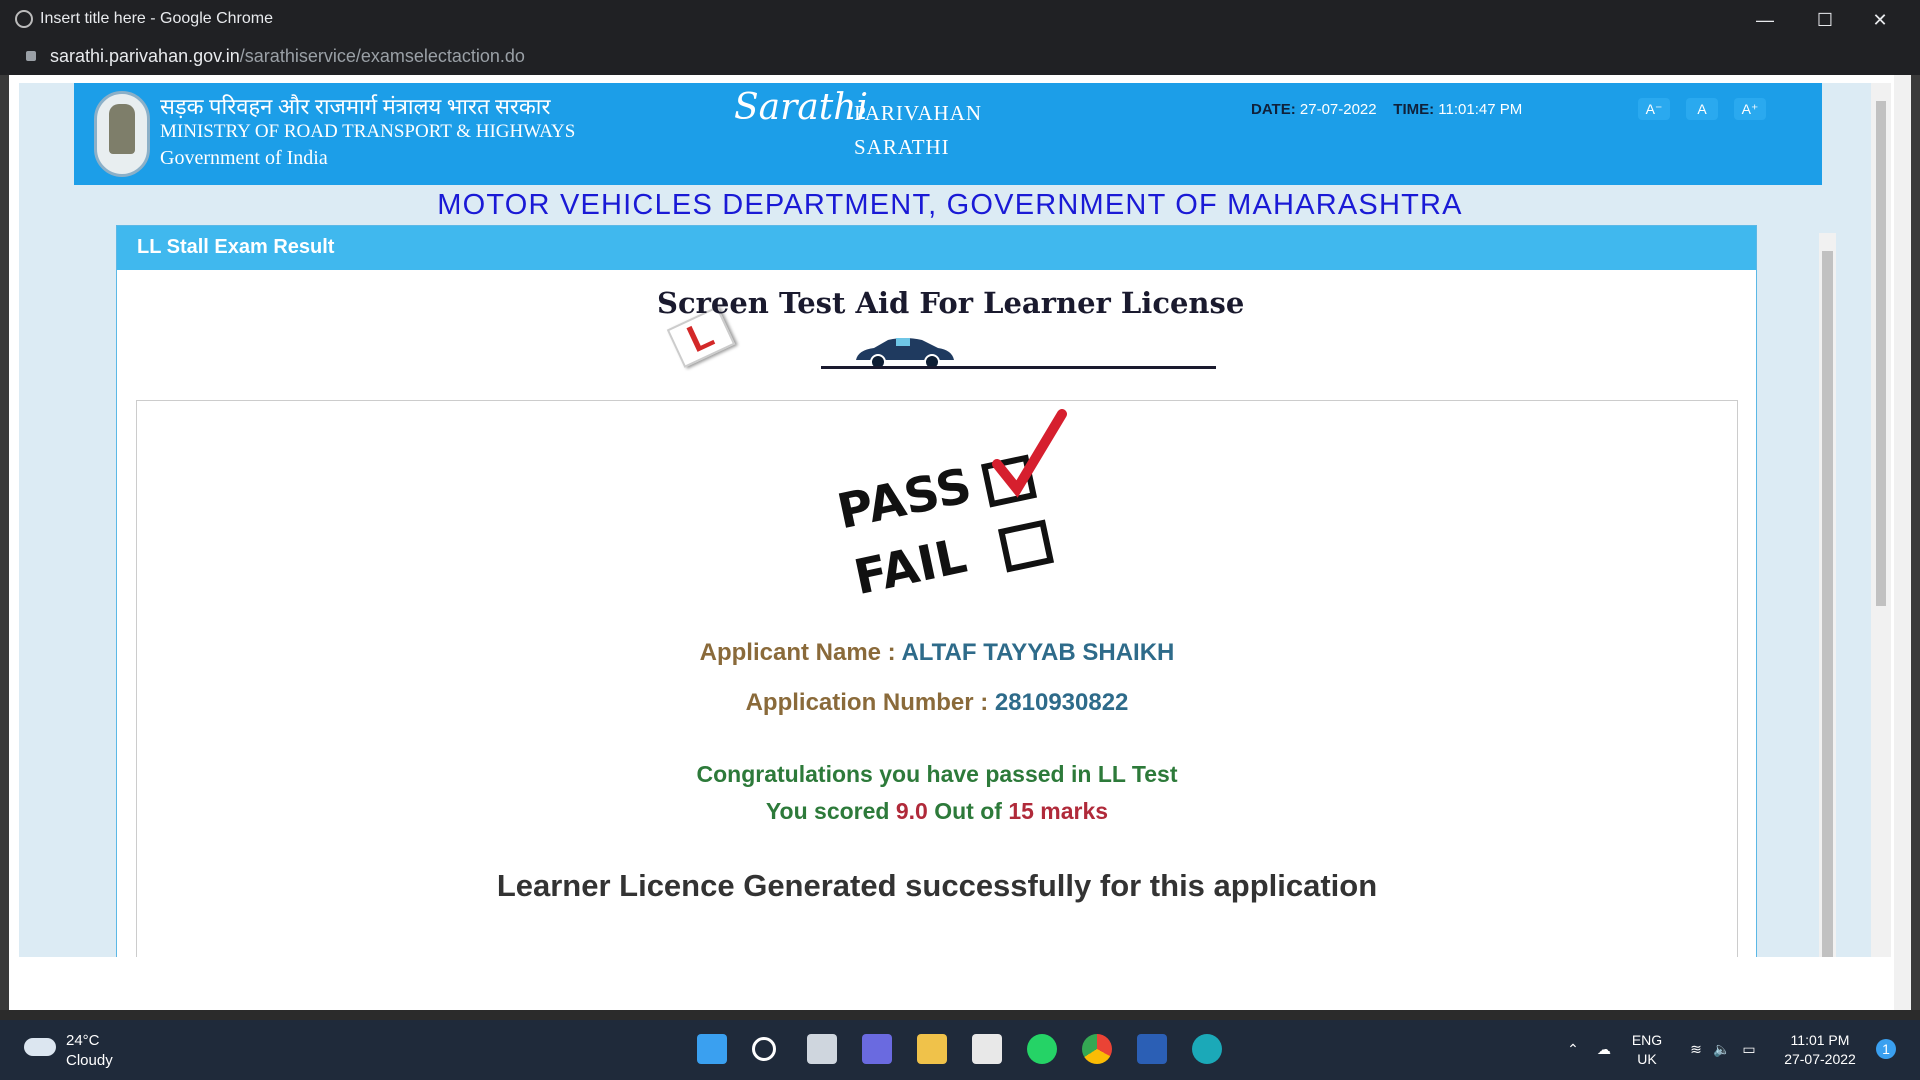  I want to click on notification-badge: 1, so click(1886, 1049).